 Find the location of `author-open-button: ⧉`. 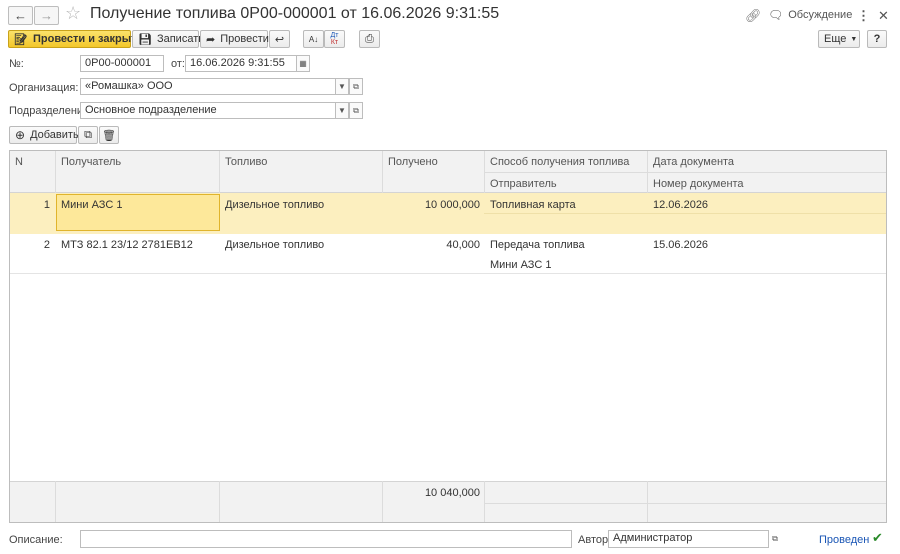

author-open-button: ⧉ is located at coordinates (775, 539).